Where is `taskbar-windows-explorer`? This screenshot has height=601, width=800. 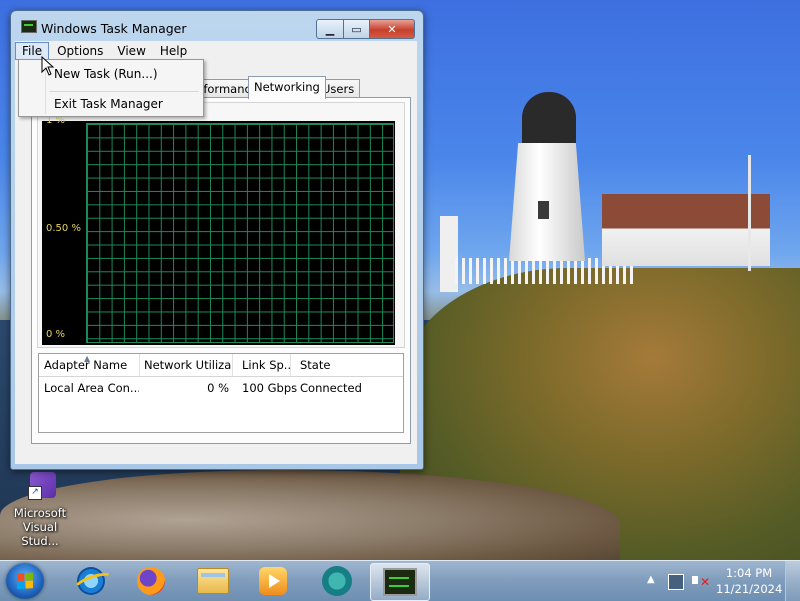
taskbar-windows-explorer is located at coordinates (213, 581).